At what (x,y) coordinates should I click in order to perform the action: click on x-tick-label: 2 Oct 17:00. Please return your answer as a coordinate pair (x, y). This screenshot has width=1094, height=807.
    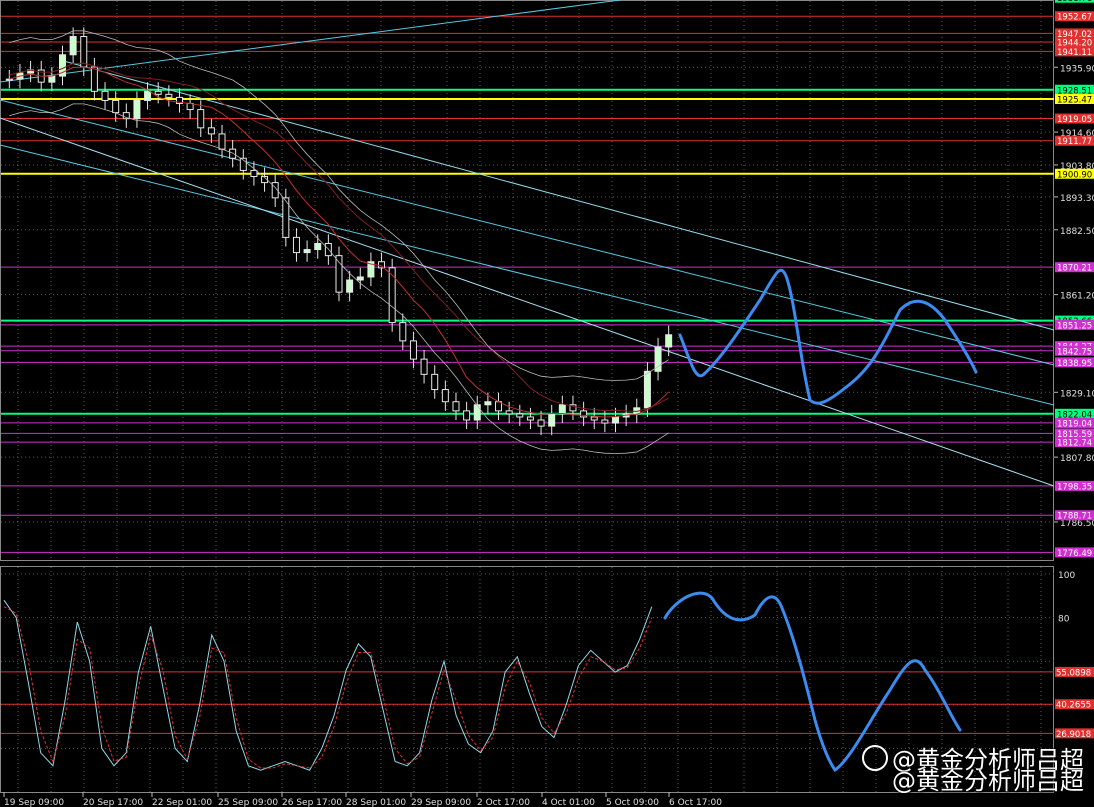
    Looking at the image, I should click on (503, 802).